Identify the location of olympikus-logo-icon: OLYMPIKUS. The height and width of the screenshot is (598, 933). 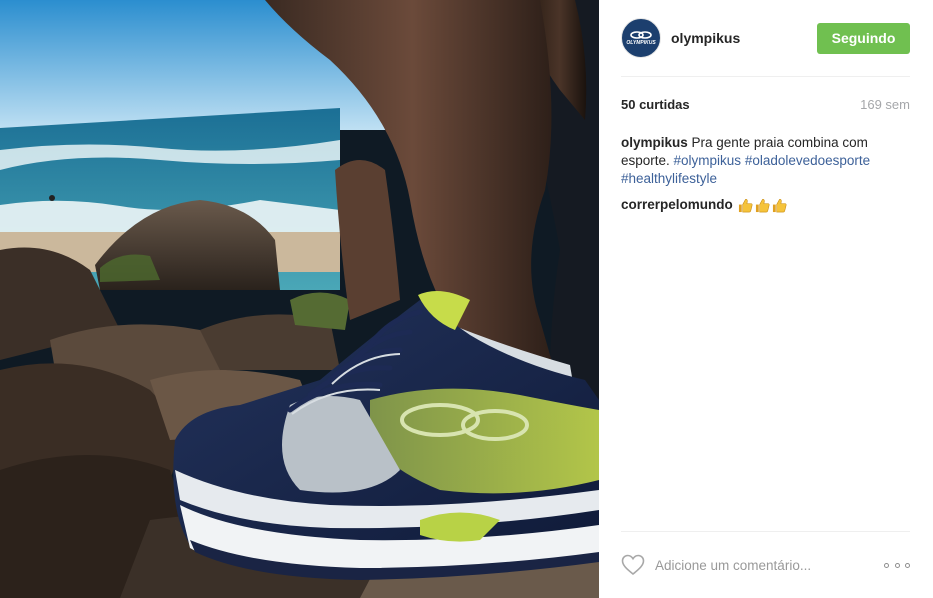
(641, 38).